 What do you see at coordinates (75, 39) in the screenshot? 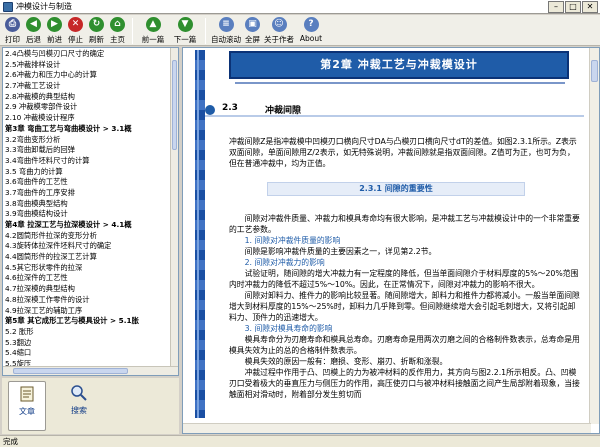
I see `toolbar-button-label: 停止` at bounding box center [75, 39].